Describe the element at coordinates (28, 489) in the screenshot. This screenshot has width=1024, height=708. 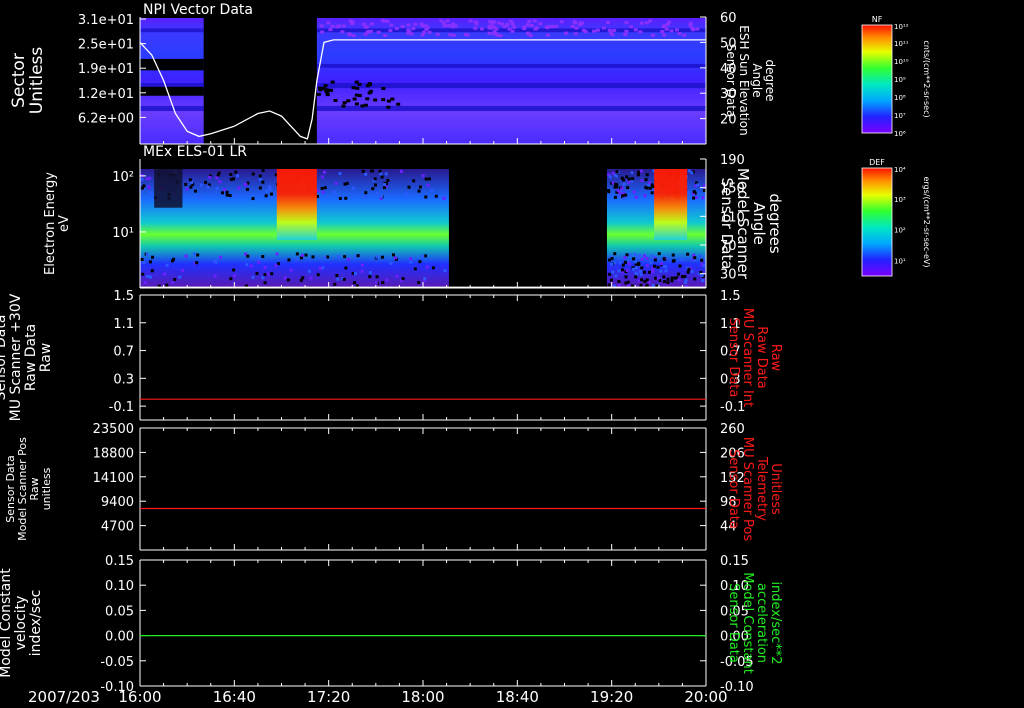
I see `y-axis-label: Sensor Data Model Scanner Pos Raw unitless` at that location.